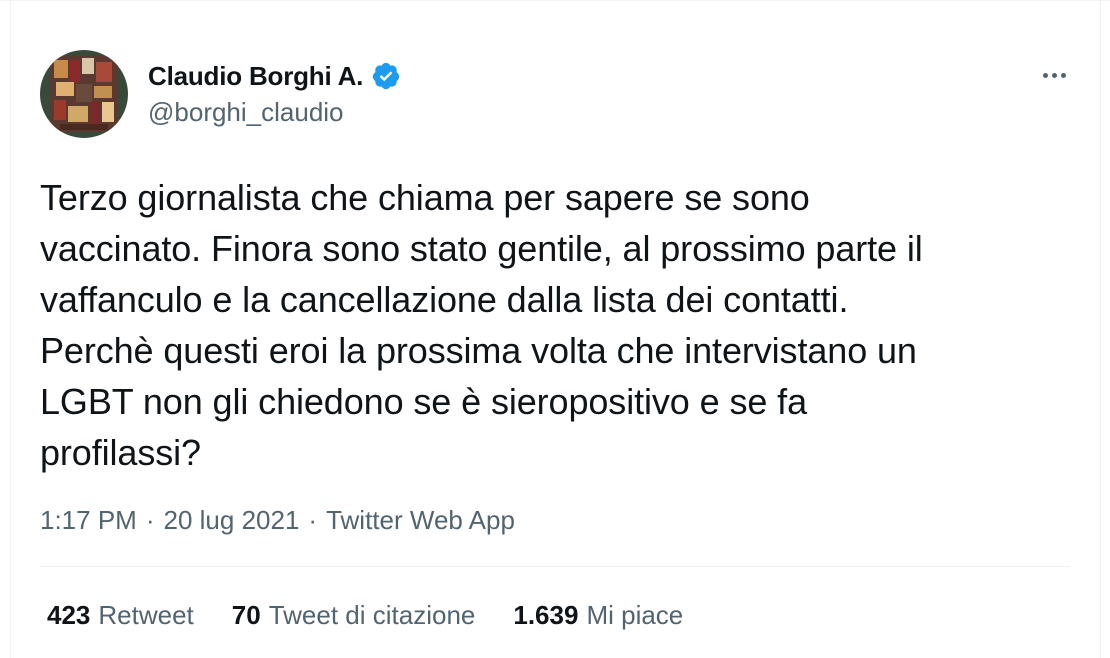 The image size is (1110, 658). Describe the element at coordinates (246, 615) in the screenshot. I see `quote-tweets-count: 70` at that location.